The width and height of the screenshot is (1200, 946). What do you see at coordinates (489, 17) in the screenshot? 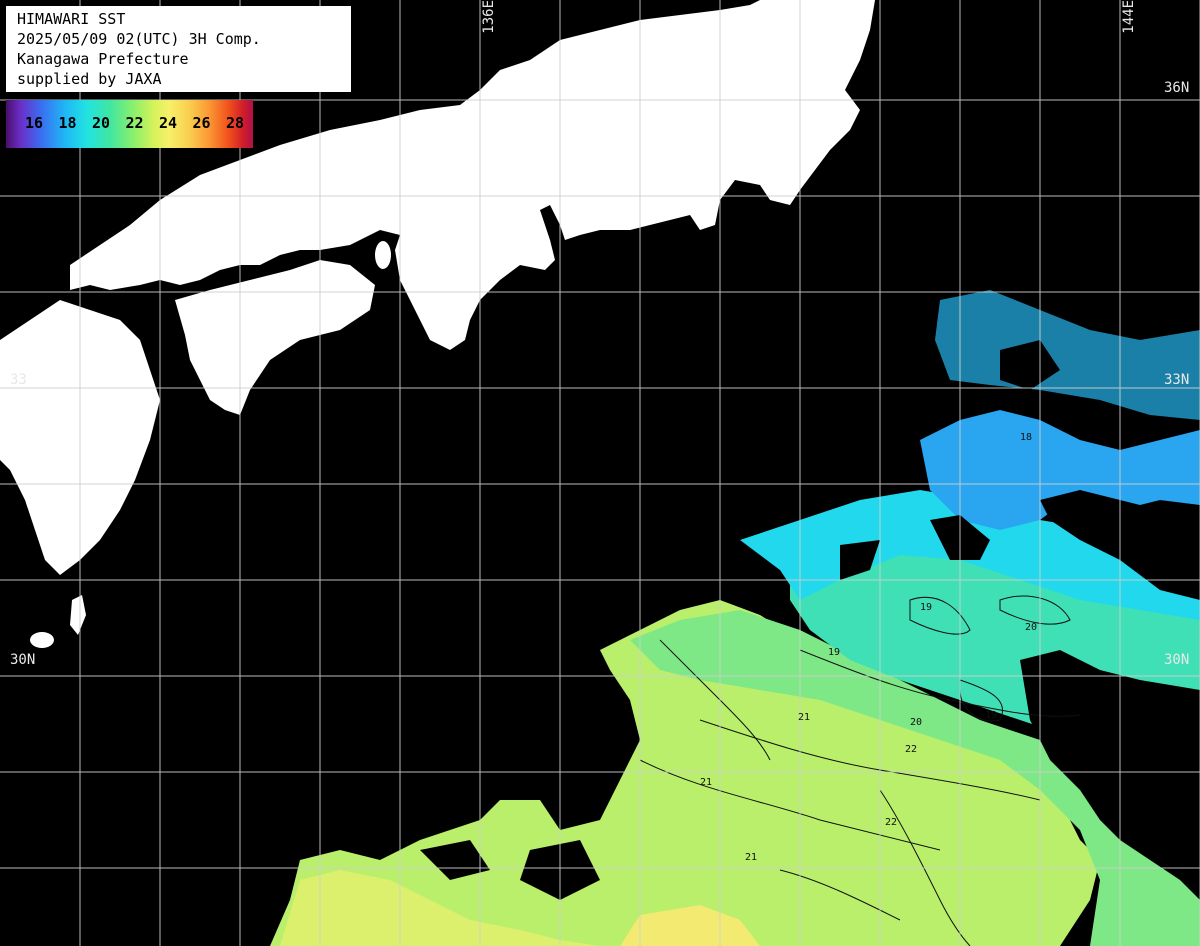
I see `lon-label-136e: 136E` at bounding box center [489, 17].